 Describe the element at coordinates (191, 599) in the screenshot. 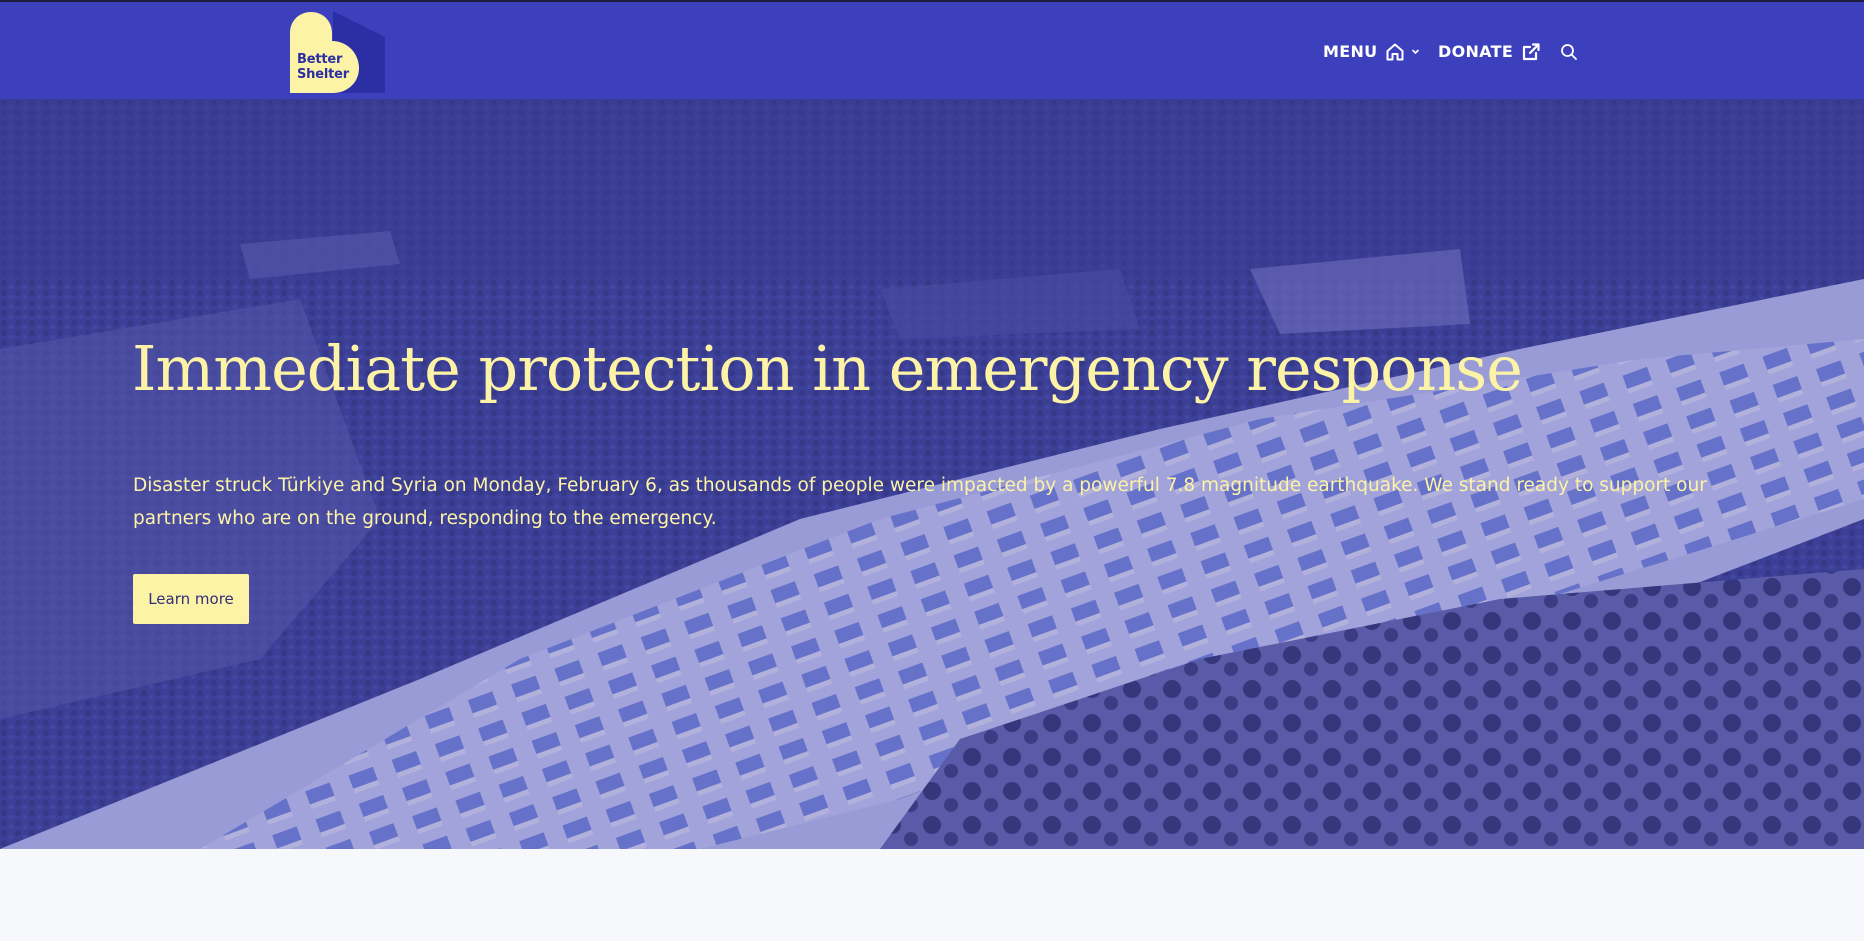

I see `learn-more-button: Learn more` at that location.